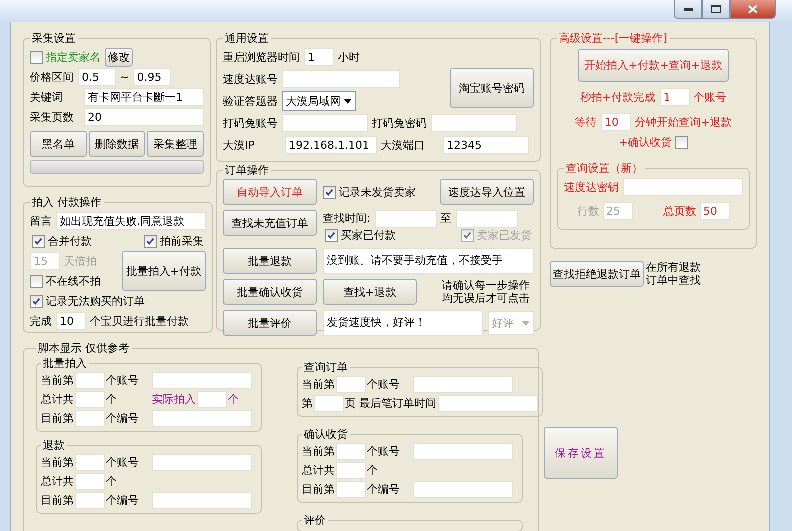 This screenshot has width=792, height=531. Describe the element at coordinates (270, 261) in the screenshot. I see `batch-refund-button: 批量退款` at that location.